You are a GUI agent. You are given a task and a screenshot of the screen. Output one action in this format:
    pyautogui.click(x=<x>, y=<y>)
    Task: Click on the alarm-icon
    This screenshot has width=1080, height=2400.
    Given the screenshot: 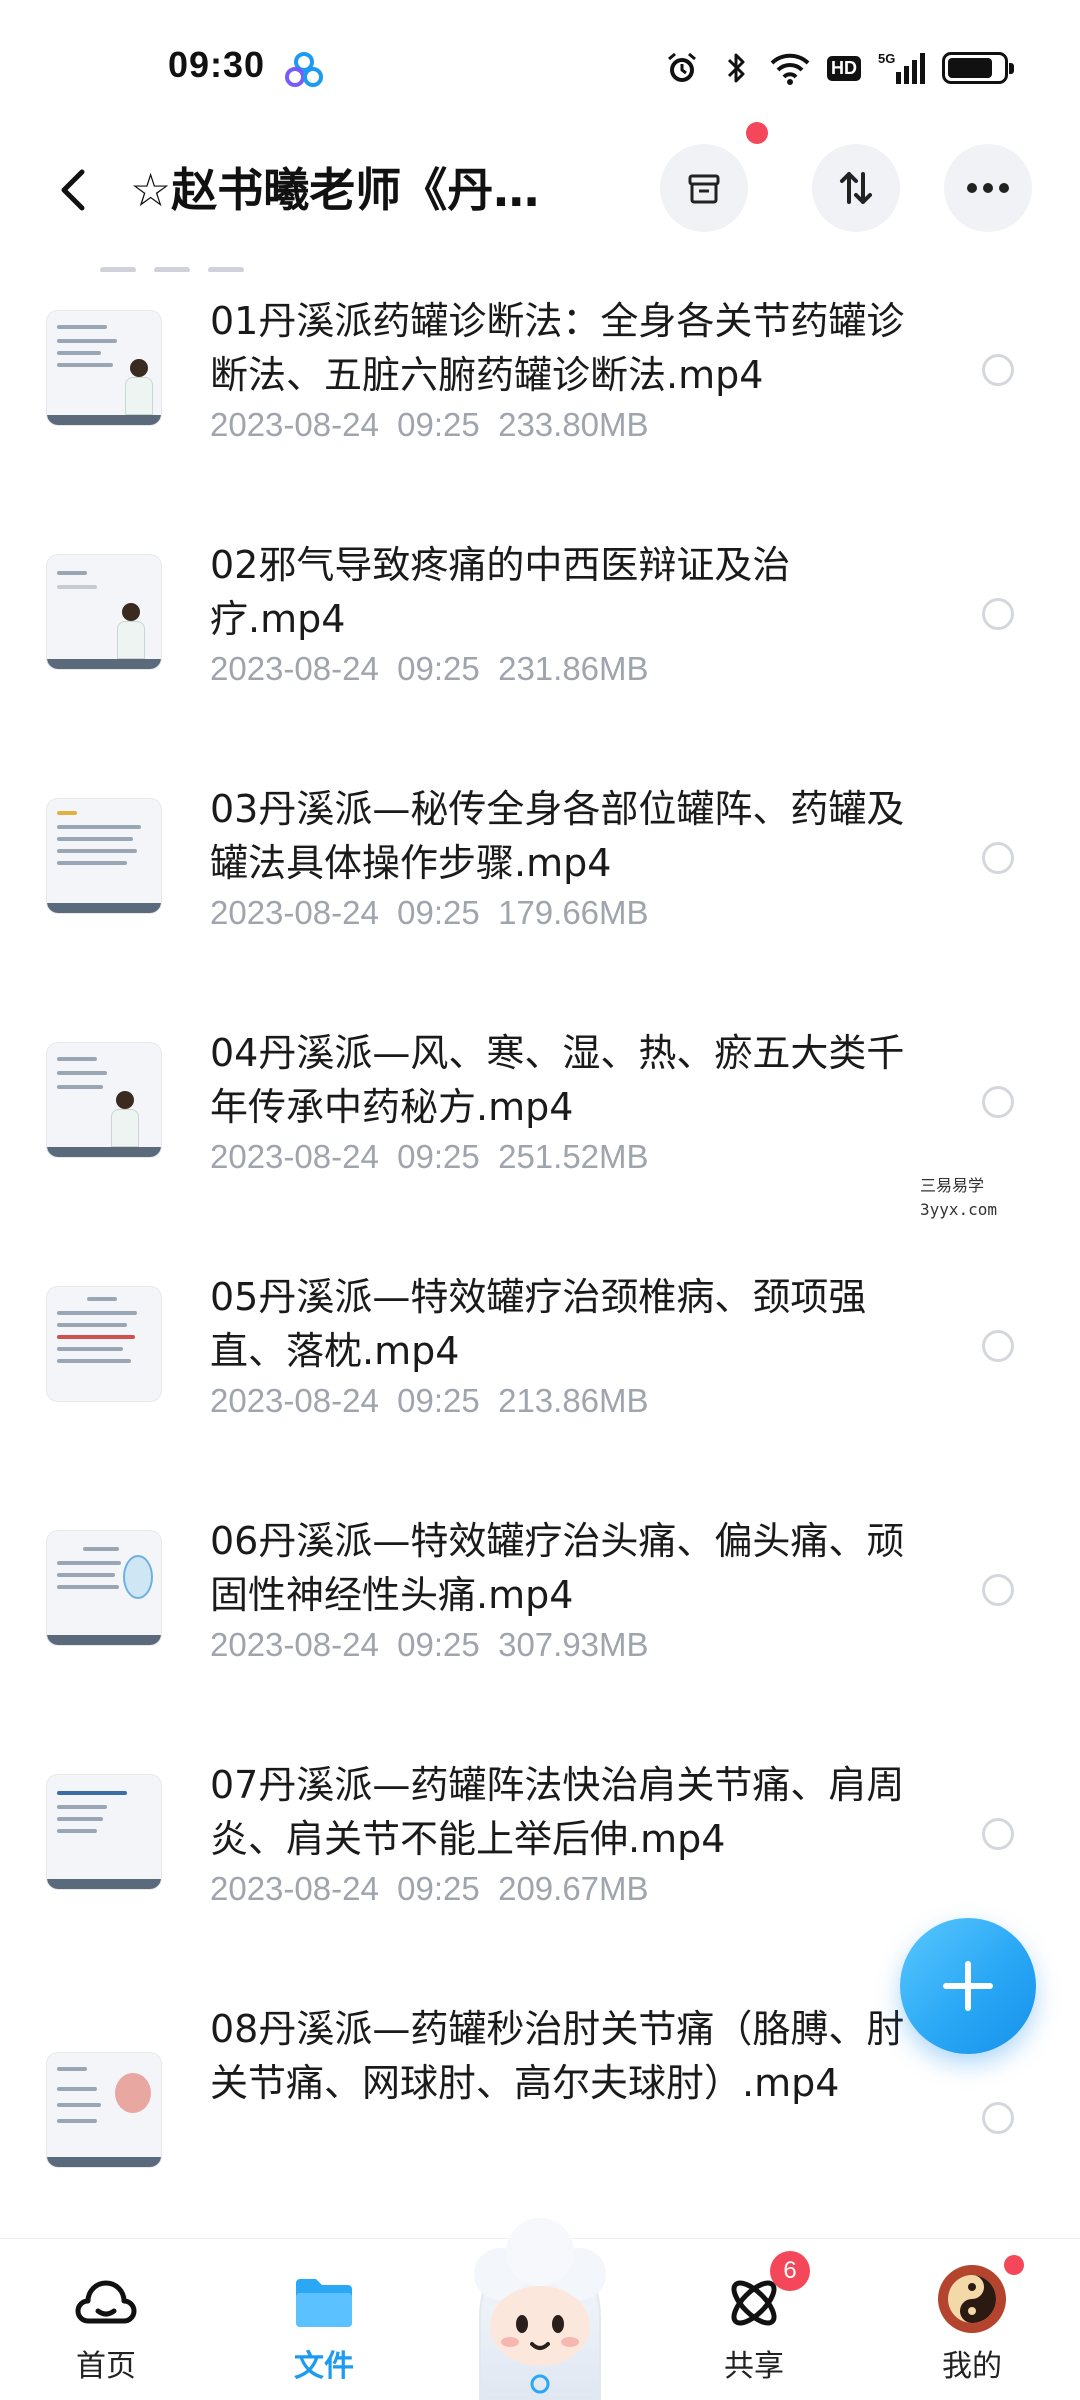 What is the action you would take?
    pyautogui.click(x=682, y=68)
    